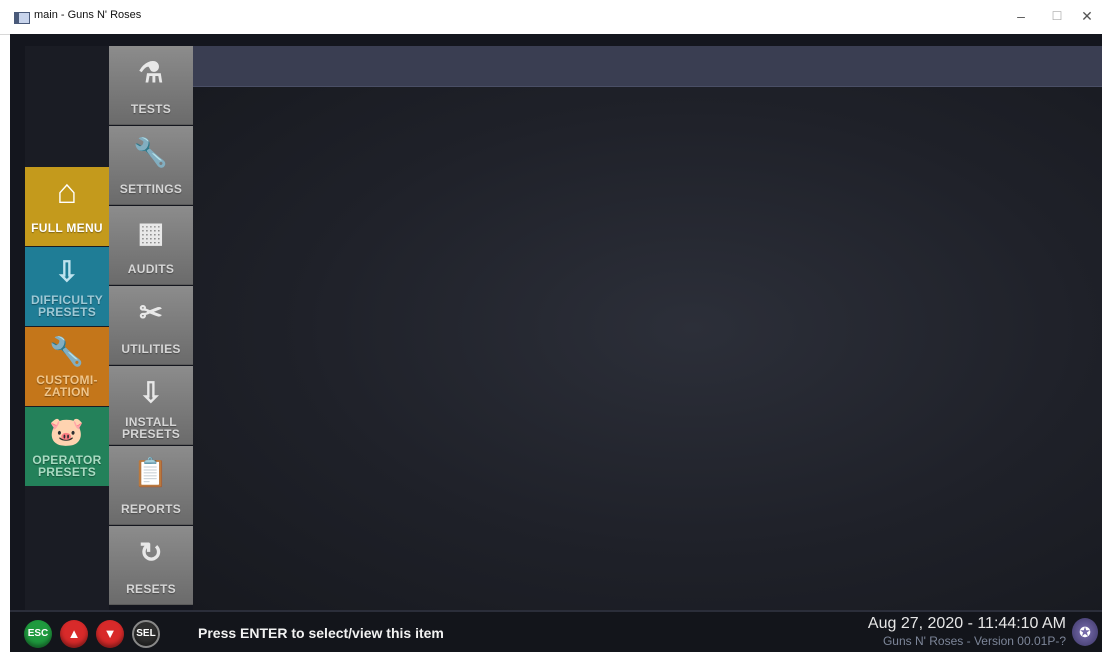 This screenshot has height=652, width=1102. I want to click on minimize-button: –, so click(1021, 16).